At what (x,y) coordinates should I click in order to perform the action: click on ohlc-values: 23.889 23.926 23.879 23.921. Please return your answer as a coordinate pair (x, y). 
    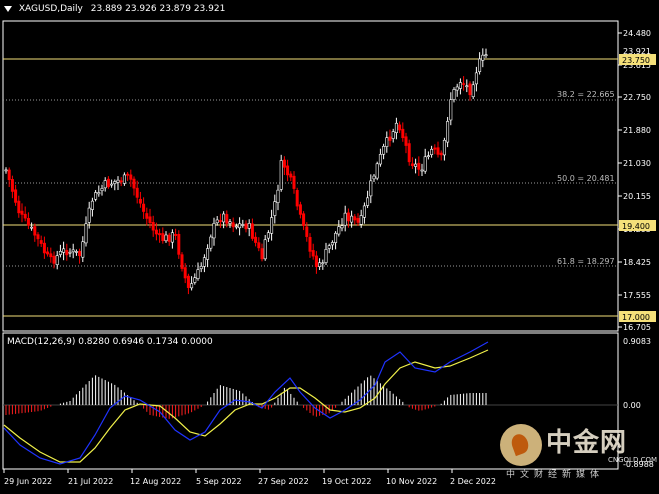
    Looking at the image, I should click on (158, 9).